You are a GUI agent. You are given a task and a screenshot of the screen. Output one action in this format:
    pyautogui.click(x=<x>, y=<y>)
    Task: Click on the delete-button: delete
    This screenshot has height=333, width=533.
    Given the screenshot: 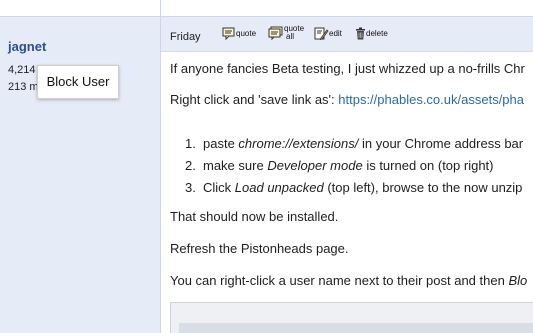 What is the action you would take?
    pyautogui.click(x=371, y=33)
    